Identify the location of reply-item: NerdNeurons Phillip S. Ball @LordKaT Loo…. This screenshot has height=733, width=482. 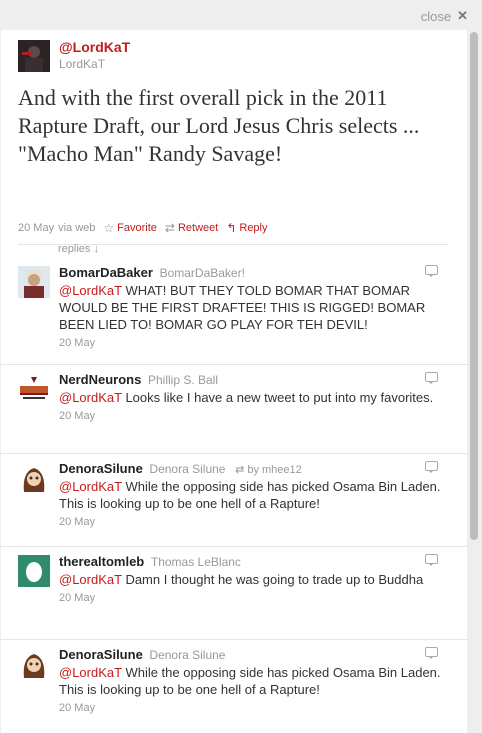
(234, 409).